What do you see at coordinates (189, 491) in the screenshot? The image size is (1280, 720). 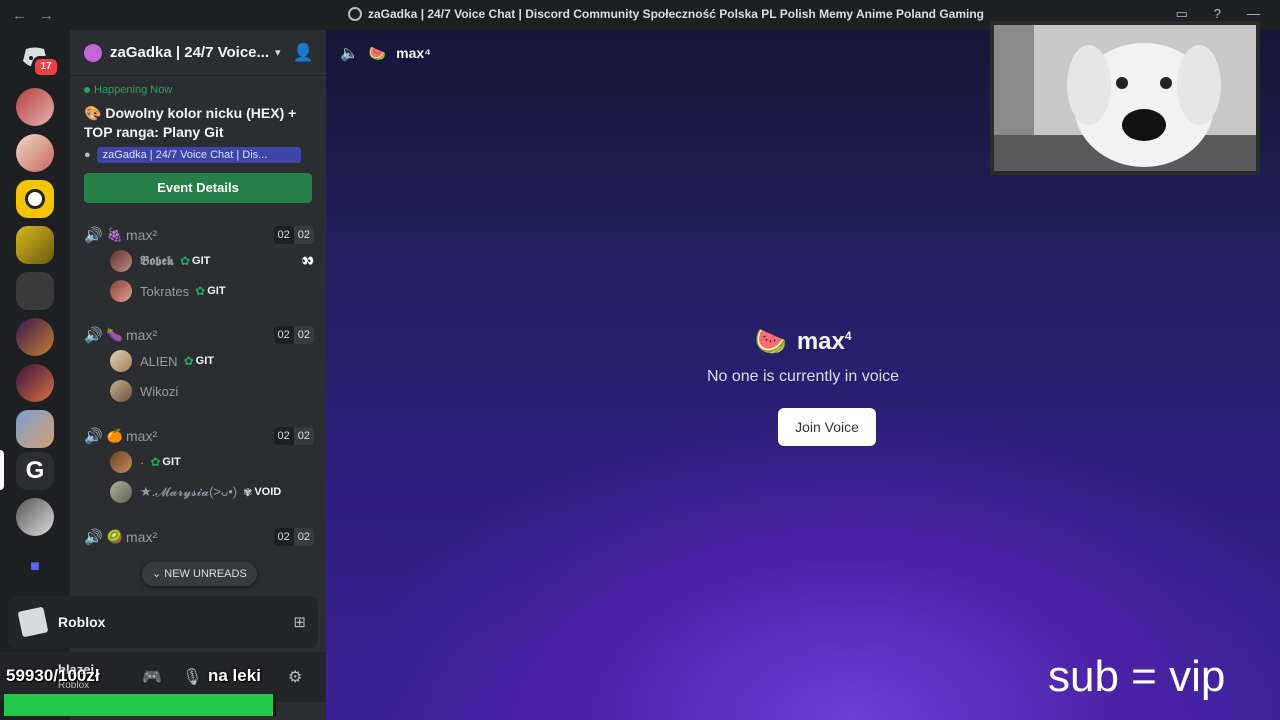 I see `member-name: ★.𝓜𝓪𝓻𝔂𝓼𝓲𝓪(>ᴗ•)` at bounding box center [189, 491].